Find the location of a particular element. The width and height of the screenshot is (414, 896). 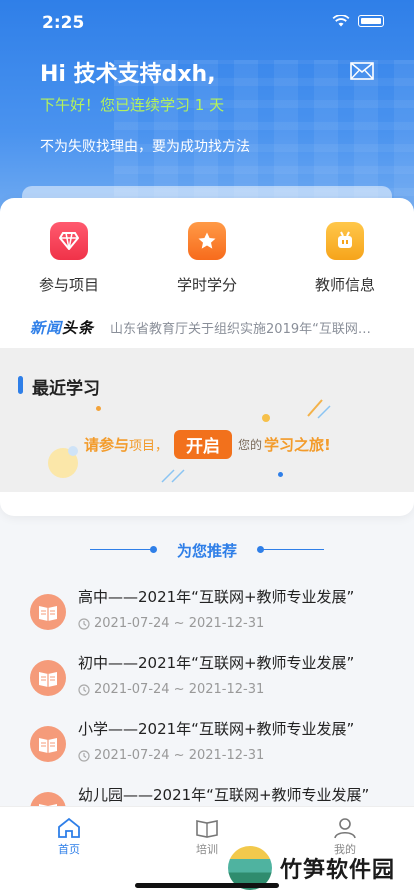

recent-study-title: 最近学习 is located at coordinates (66, 389).